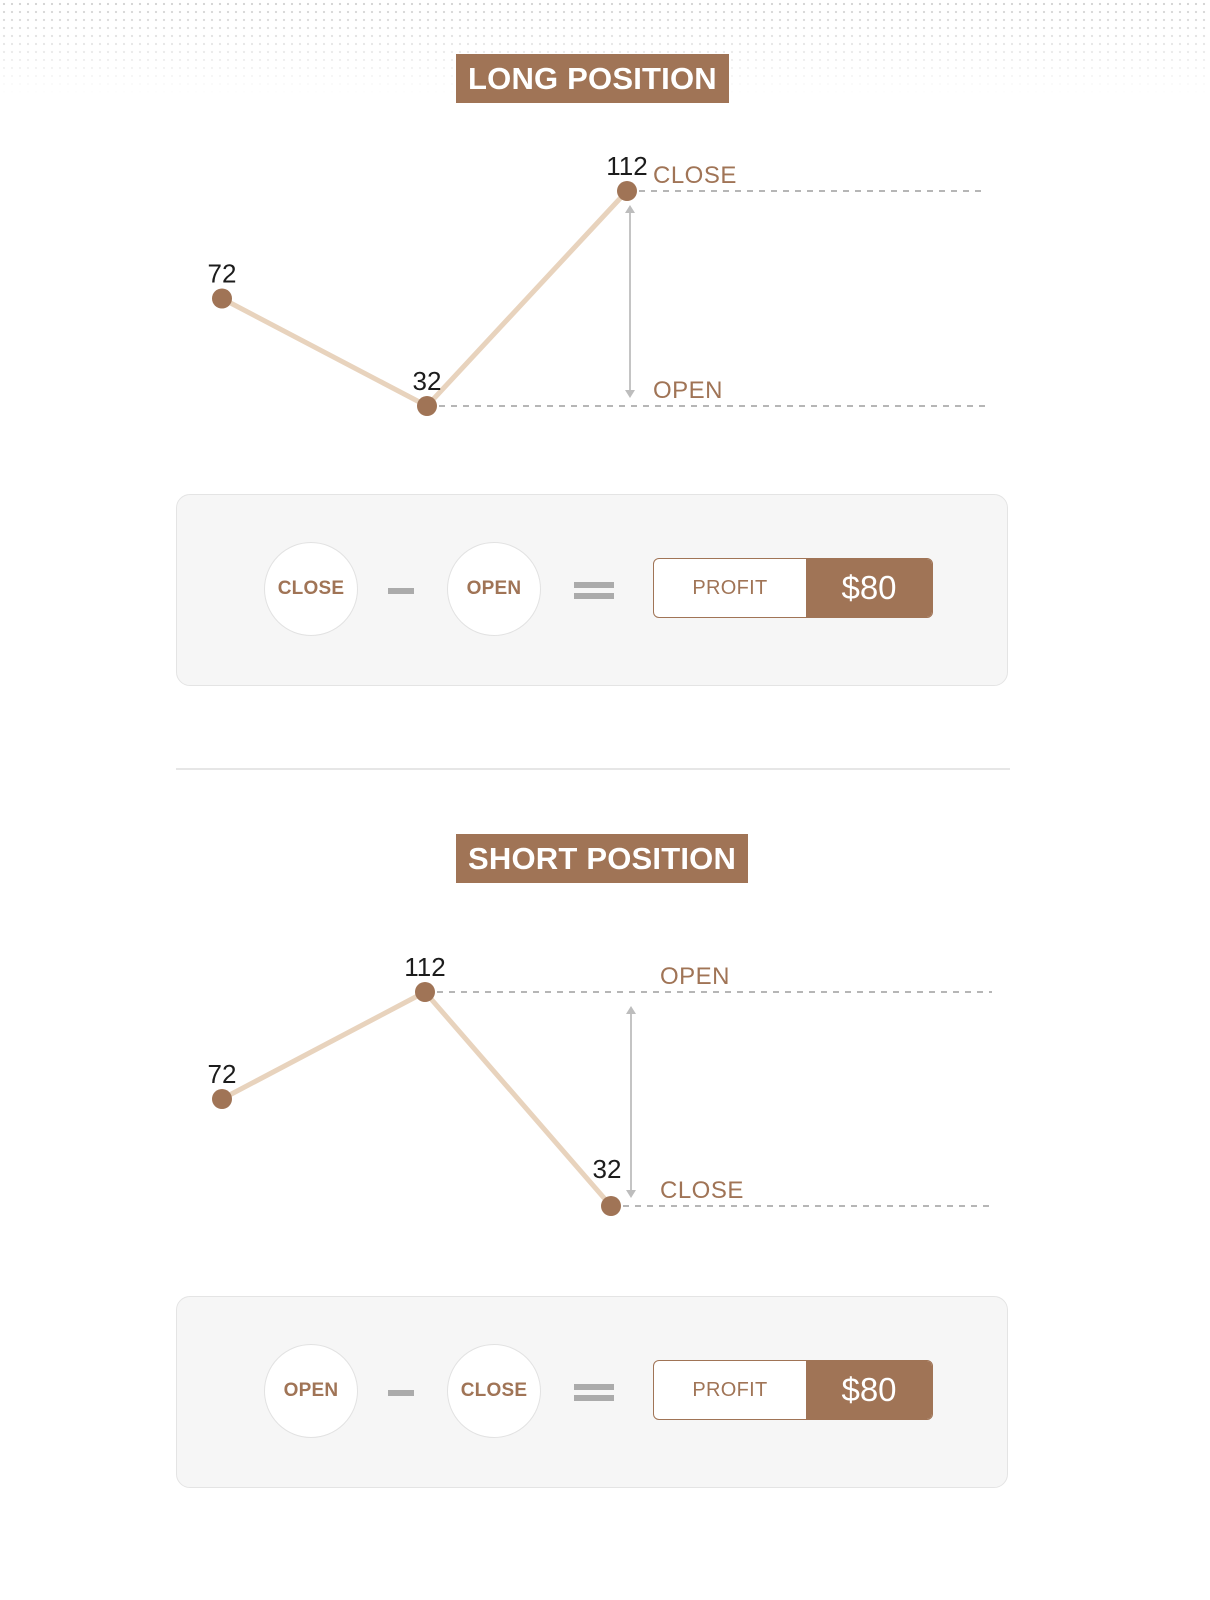 The width and height of the screenshot is (1210, 1600). I want to click on long-formula-panel: CLOSE OPEN PROFIT $80, so click(592, 590).